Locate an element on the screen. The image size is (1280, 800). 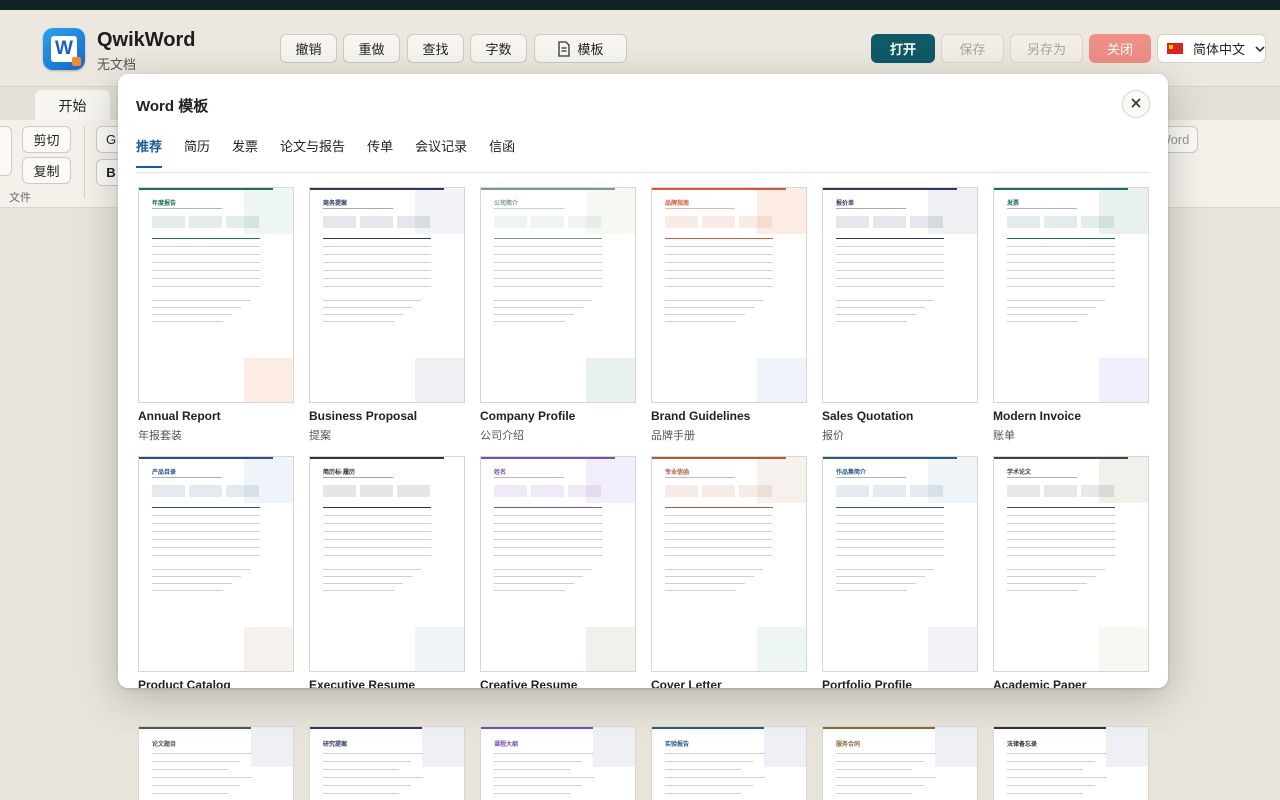
template-preview-title: 简历标·履历 is located at coordinates (339, 473).